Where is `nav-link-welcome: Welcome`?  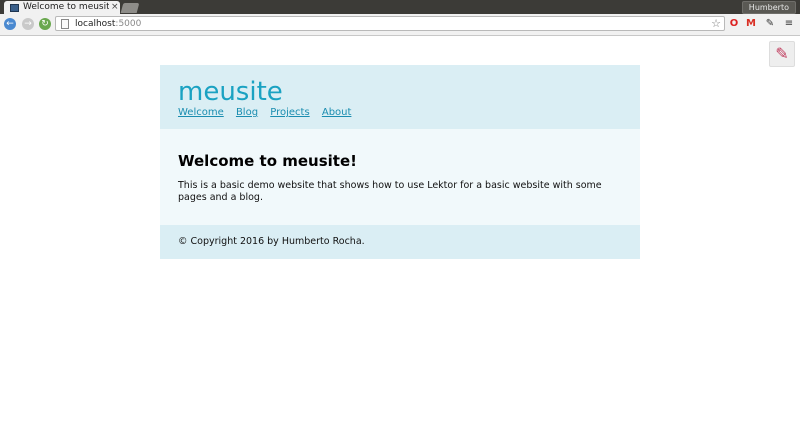
nav-link-welcome: Welcome is located at coordinates (201, 112).